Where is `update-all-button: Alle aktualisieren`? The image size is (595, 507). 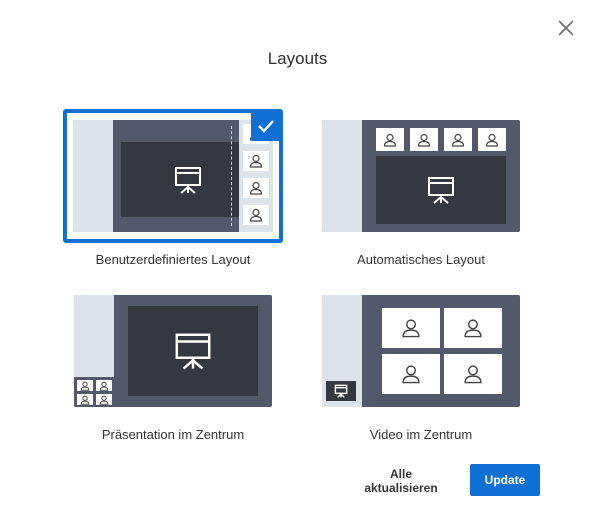
update-all-button: Alle aktualisieren is located at coordinates (401, 480).